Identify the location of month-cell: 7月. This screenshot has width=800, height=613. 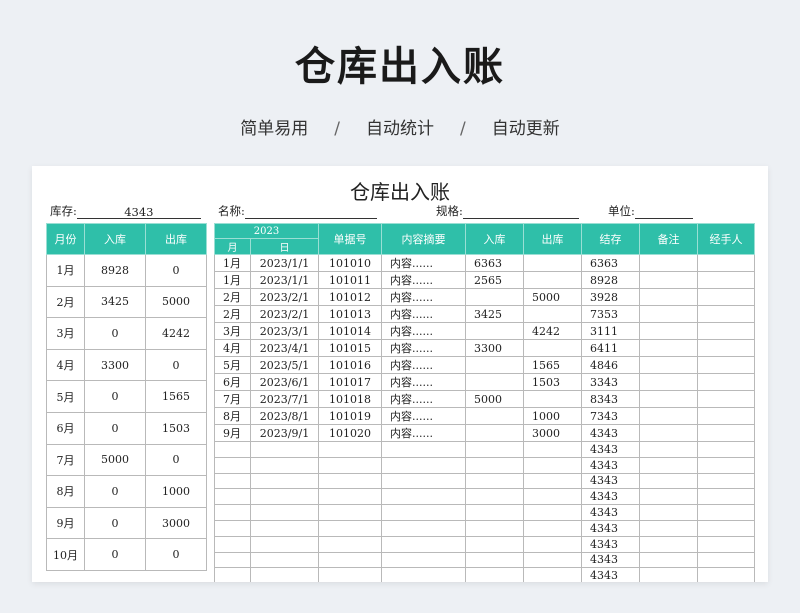
(232, 399).